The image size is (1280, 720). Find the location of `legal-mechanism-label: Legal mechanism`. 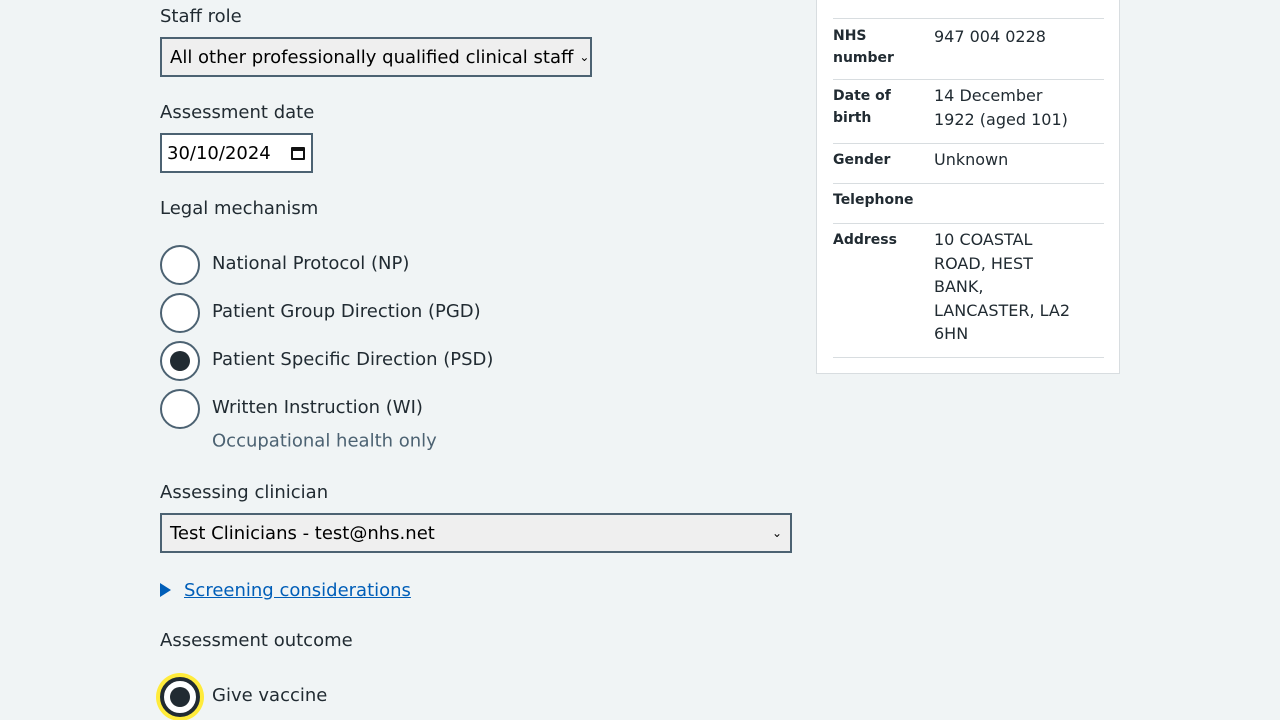

legal-mechanism-label: Legal mechanism is located at coordinates (239, 208).